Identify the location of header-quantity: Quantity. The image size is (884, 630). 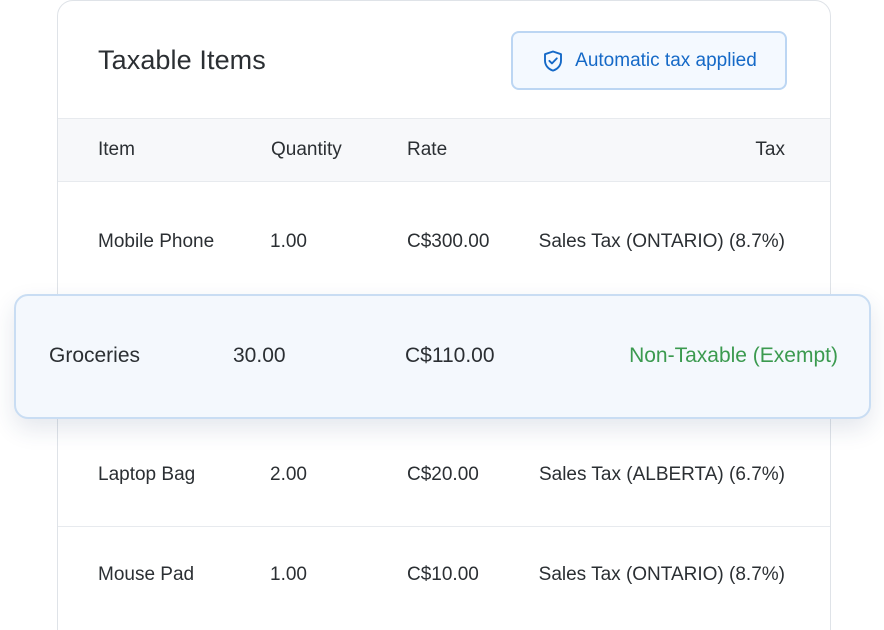
(306, 149).